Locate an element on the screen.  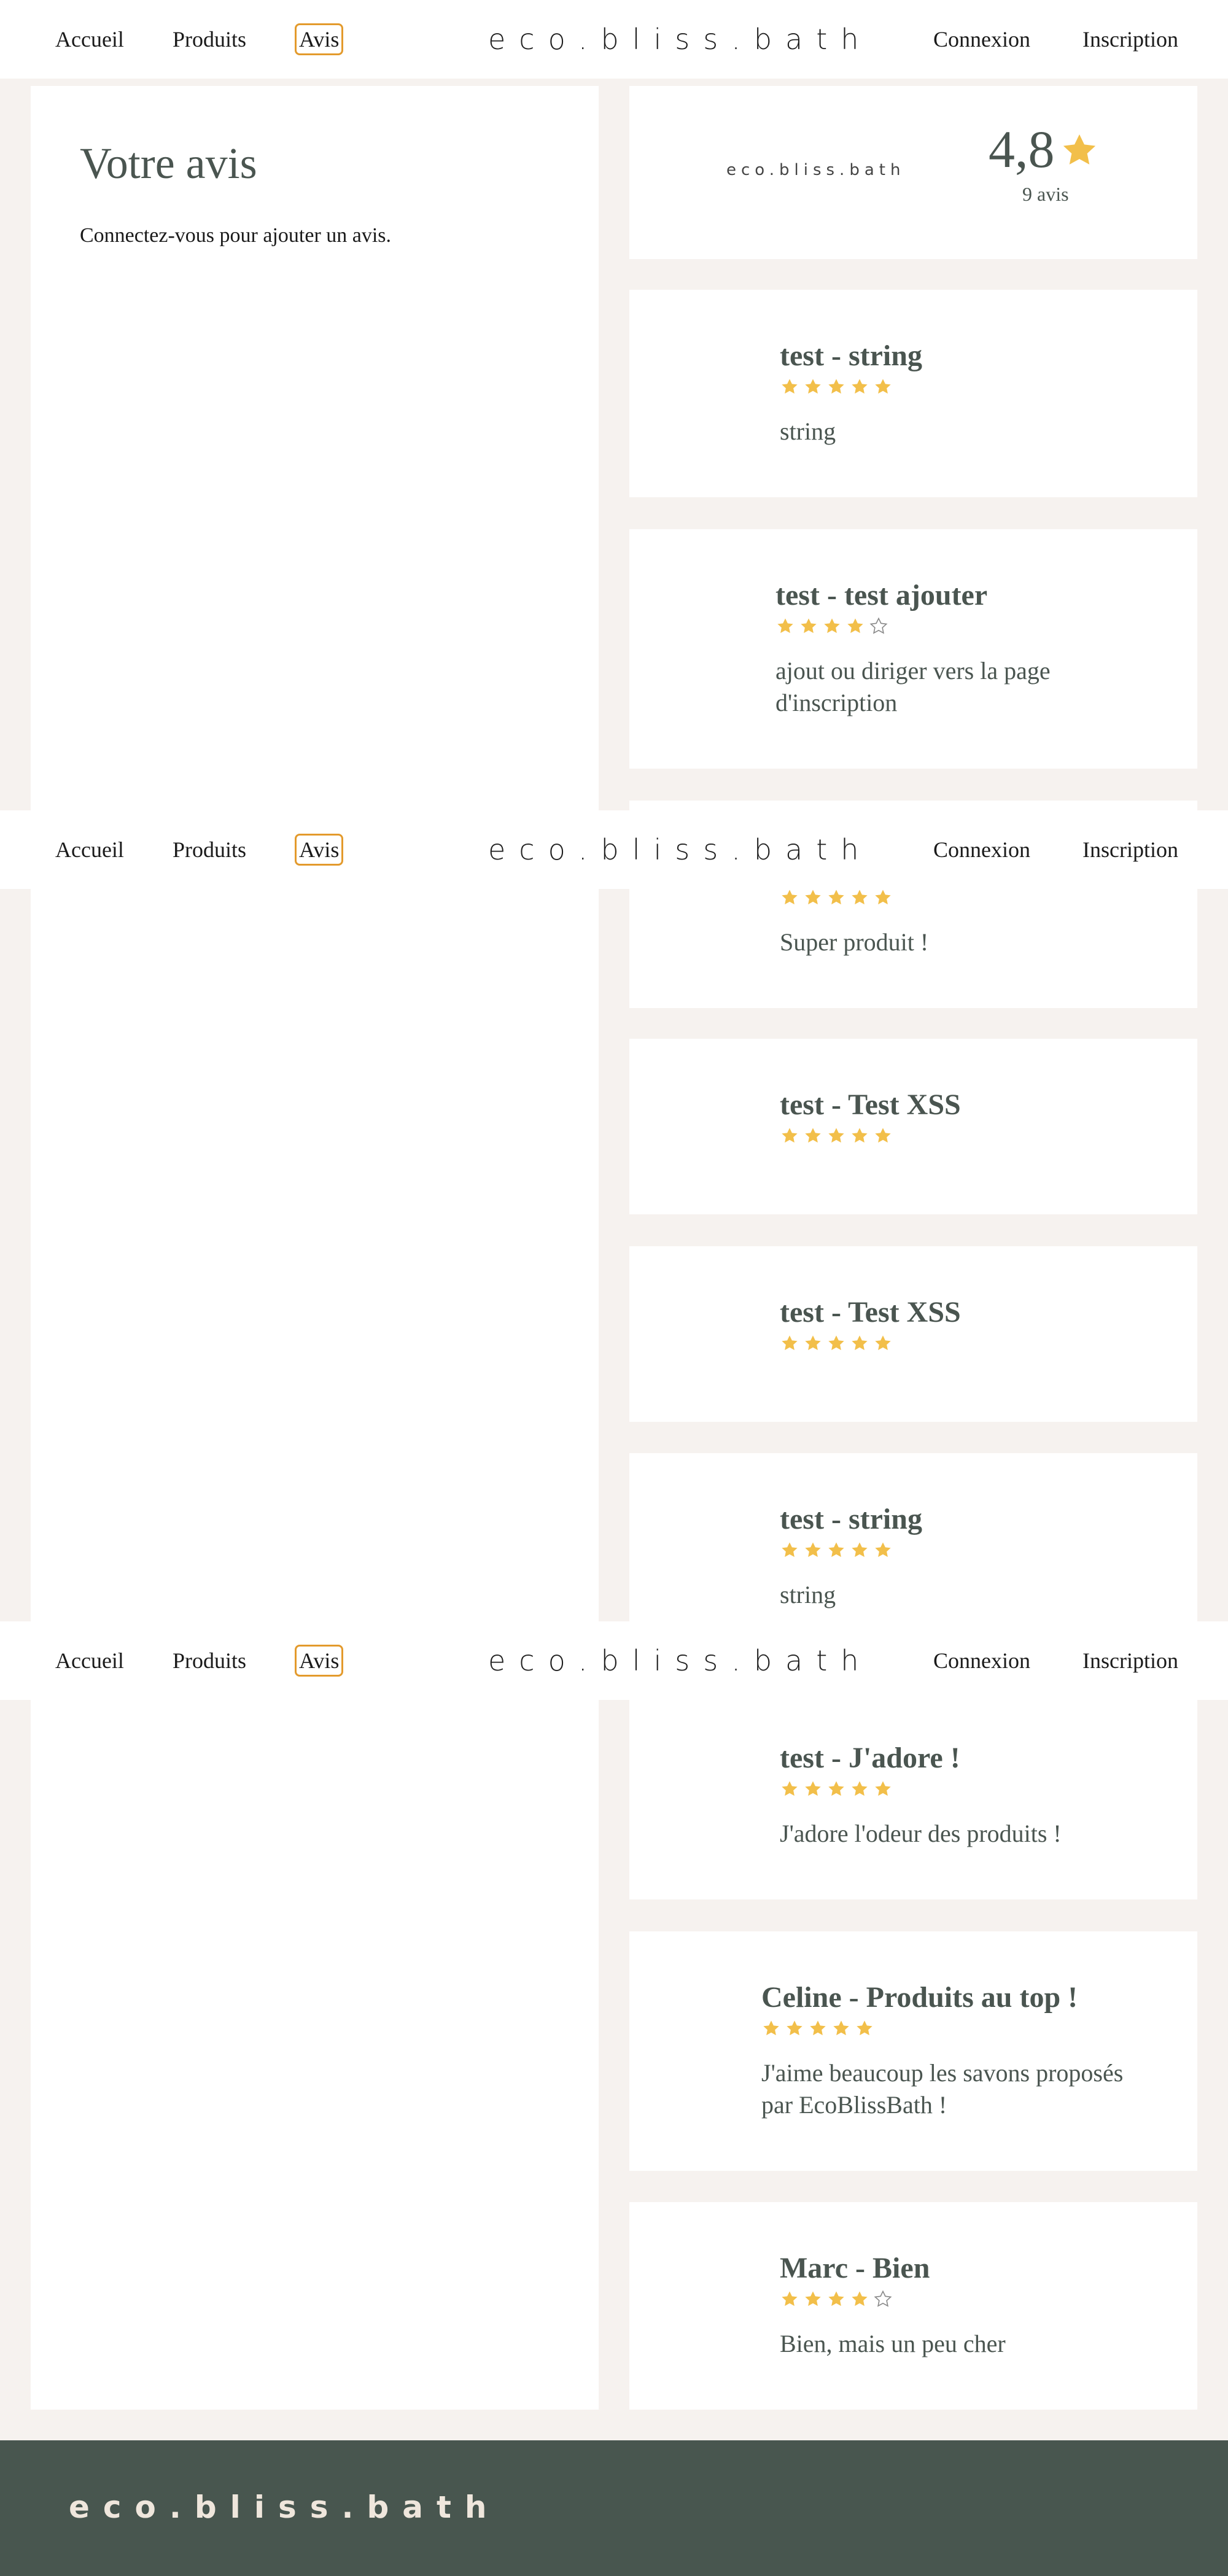
review-title: Celine - Produits au top ! is located at coordinates (920, 1997).